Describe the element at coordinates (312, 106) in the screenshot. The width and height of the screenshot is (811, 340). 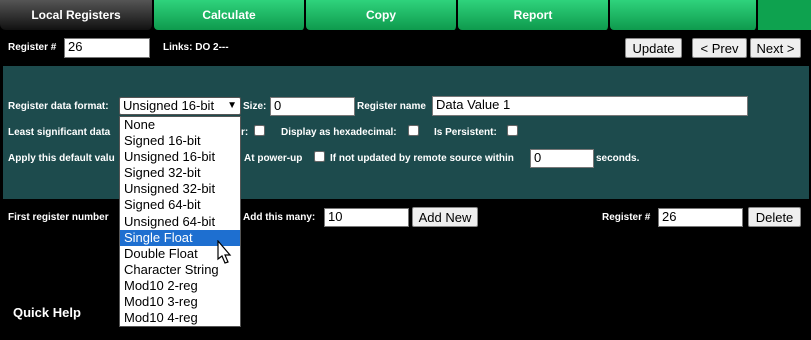
I see `size-input: 0` at that location.